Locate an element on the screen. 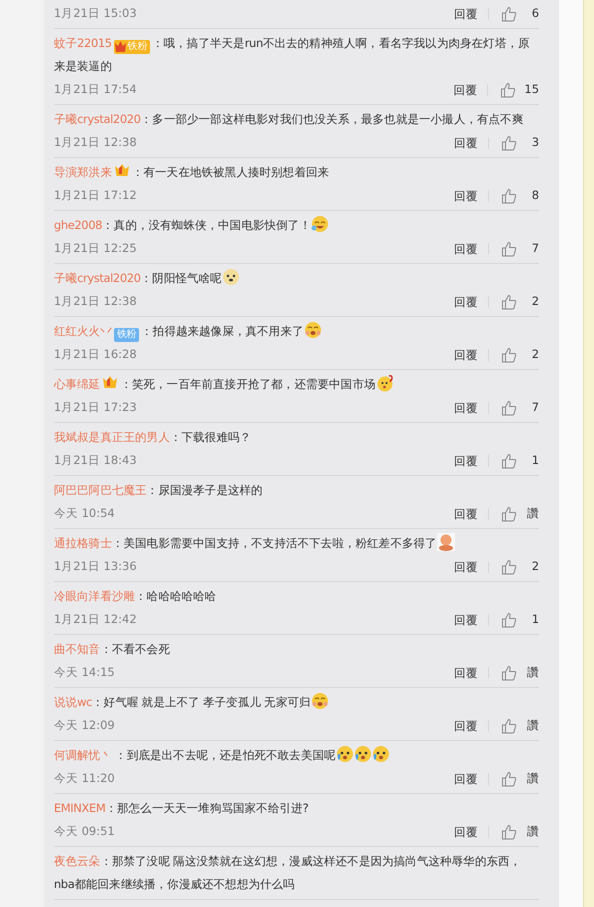 This screenshot has height=907, width=594. comment-time: 今天 14:15 is located at coordinates (85, 672).